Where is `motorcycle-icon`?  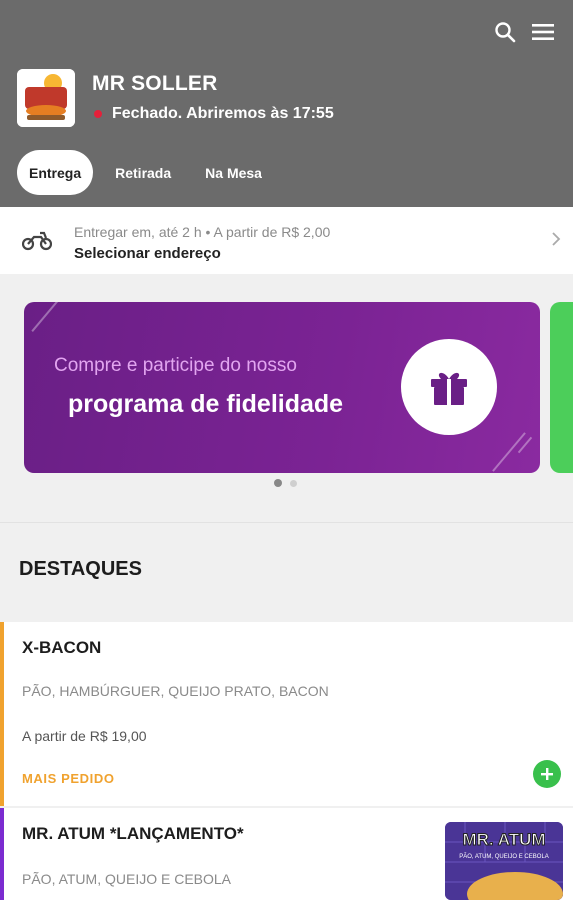 motorcycle-icon is located at coordinates (37, 242).